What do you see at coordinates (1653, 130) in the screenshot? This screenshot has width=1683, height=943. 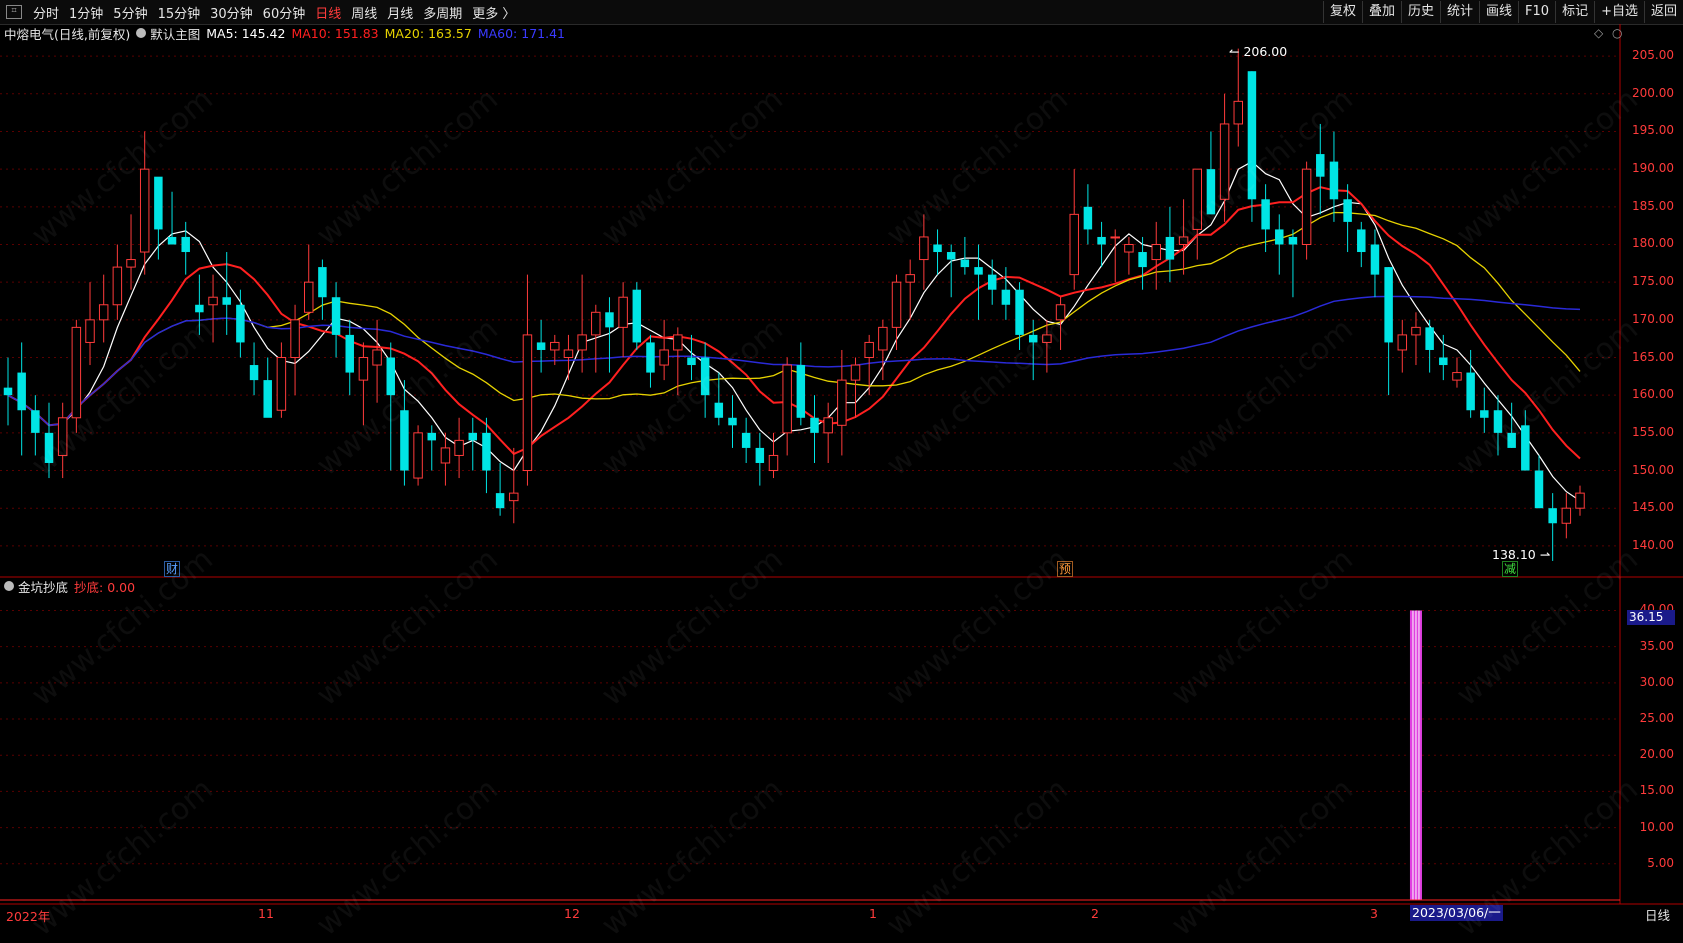 I see `price-tick-label: 195.00` at bounding box center [1653, 130].